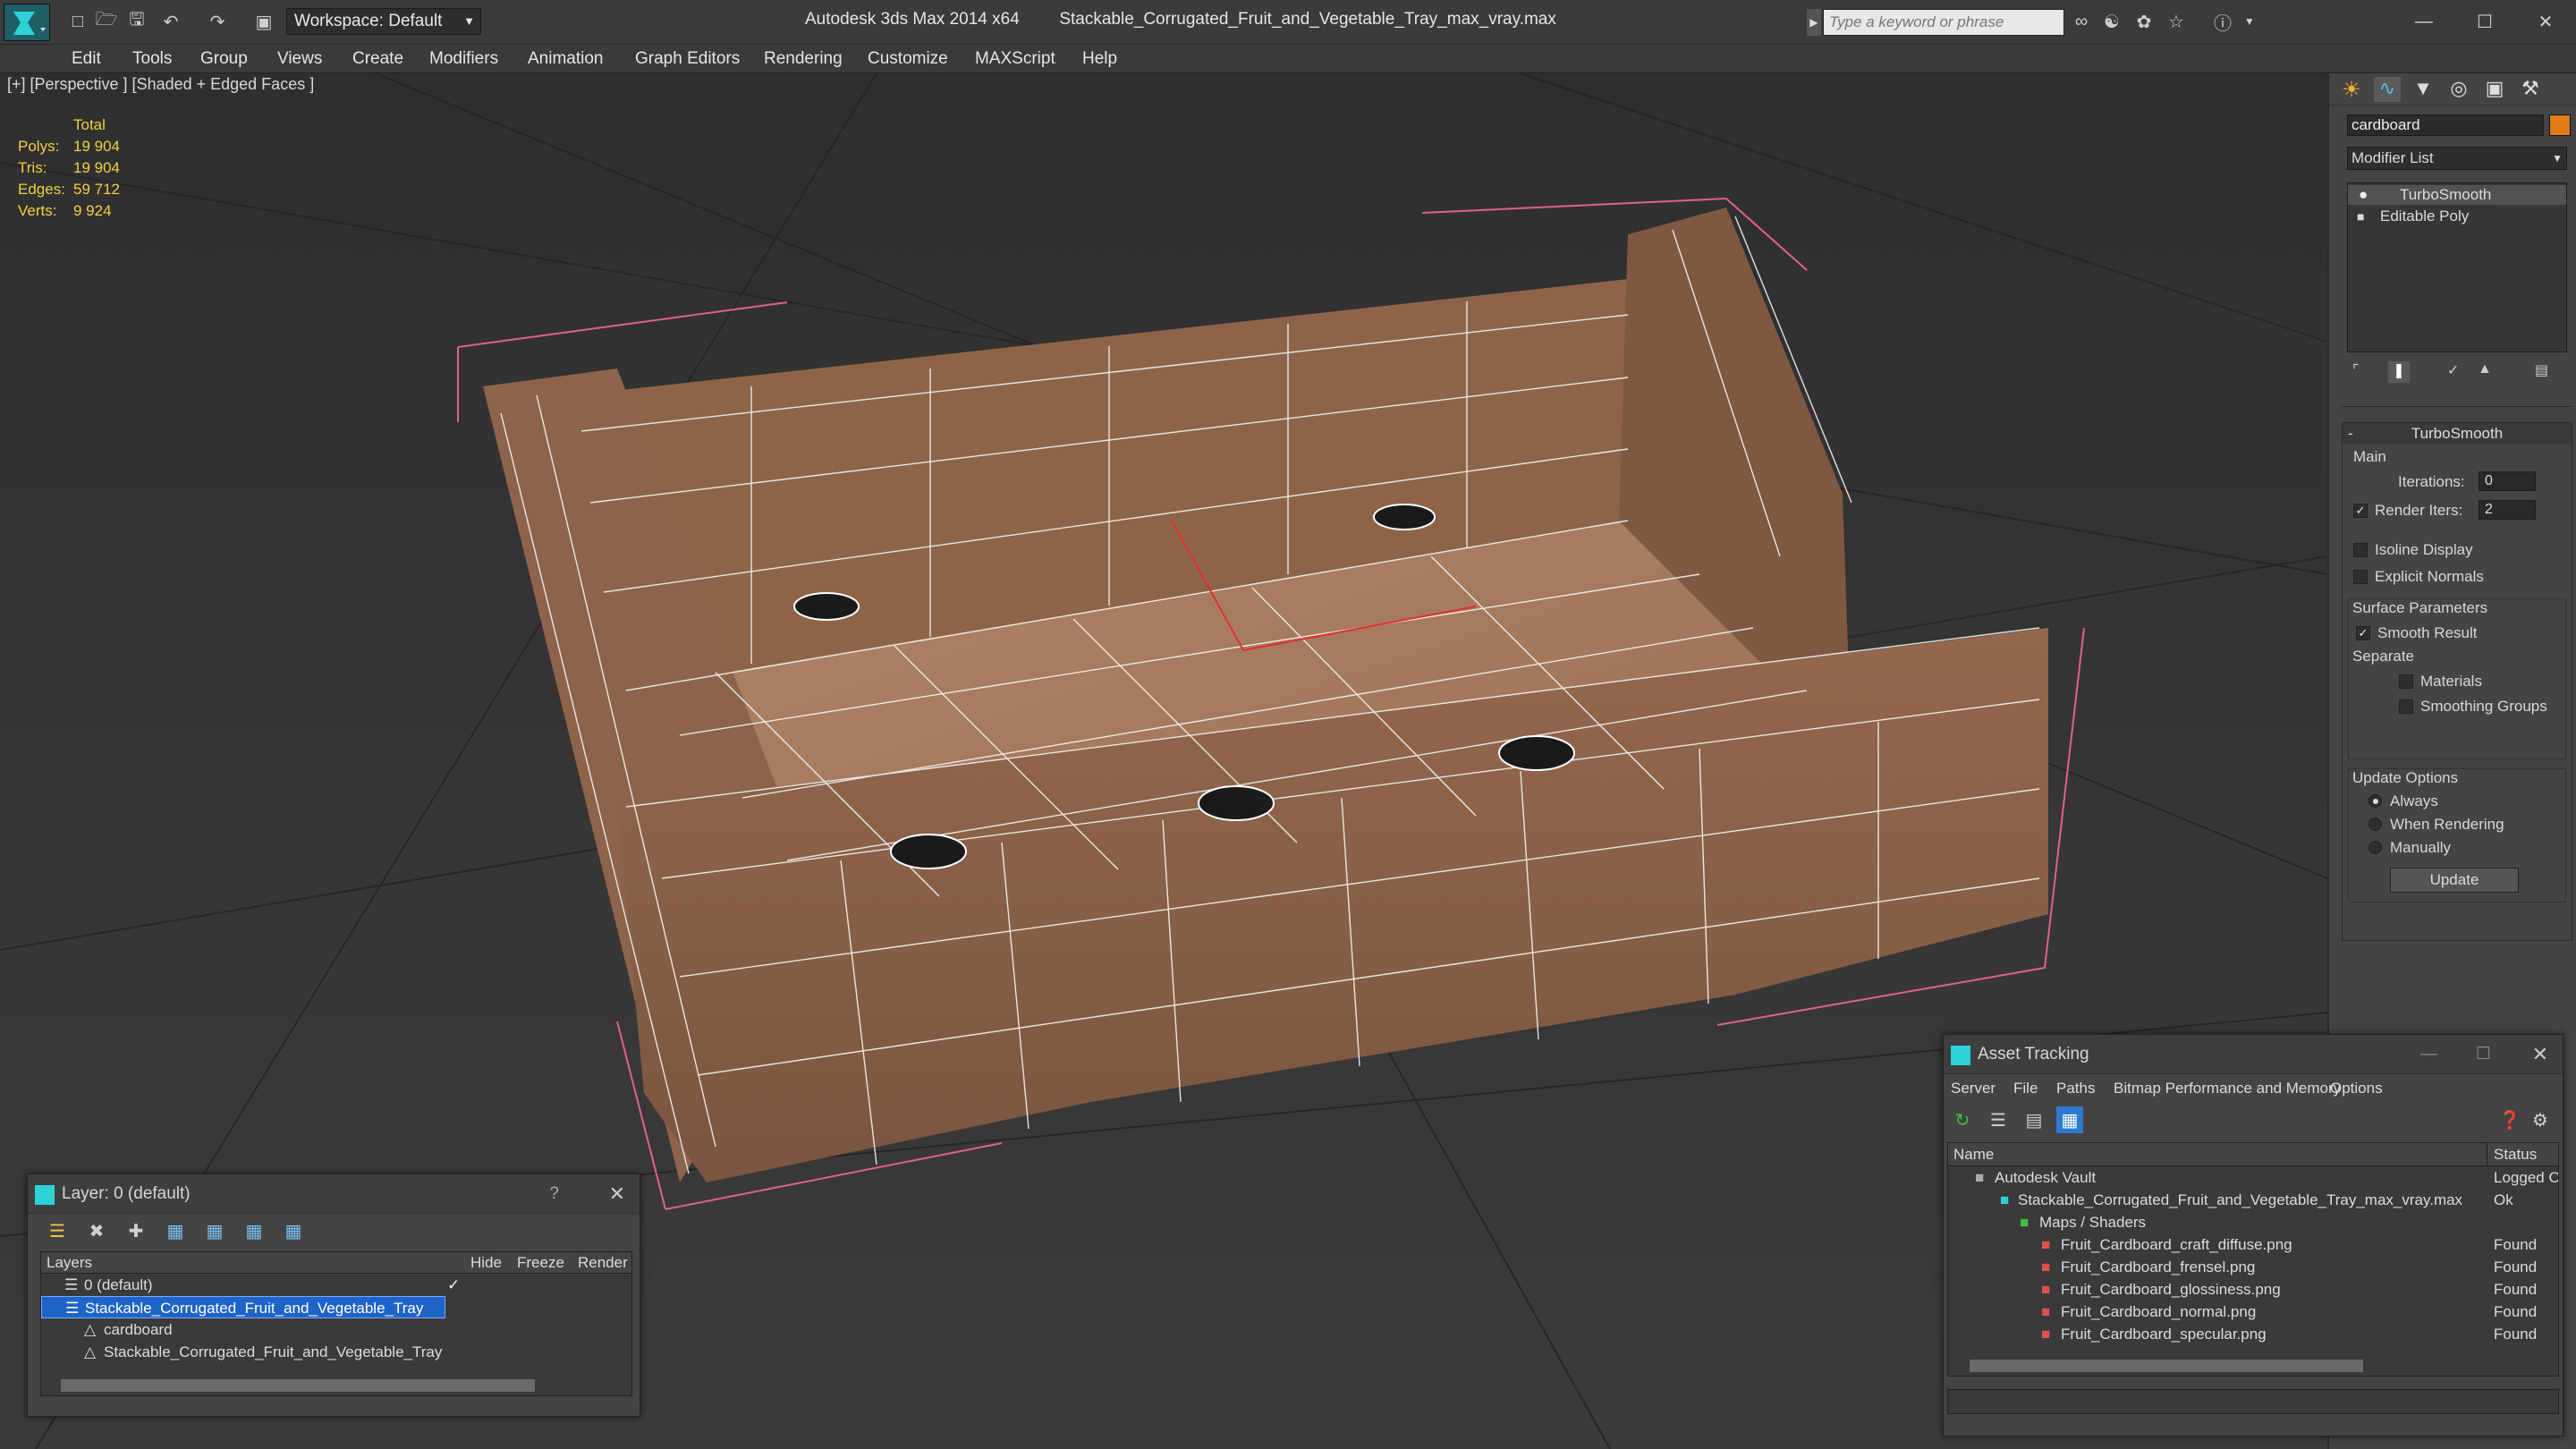 The width and height of the screenshot is (2576, 1449). Describe the element at coordinates (2540, 1119) in the screenshot. I see `settings-icon: ⚙` at that location.